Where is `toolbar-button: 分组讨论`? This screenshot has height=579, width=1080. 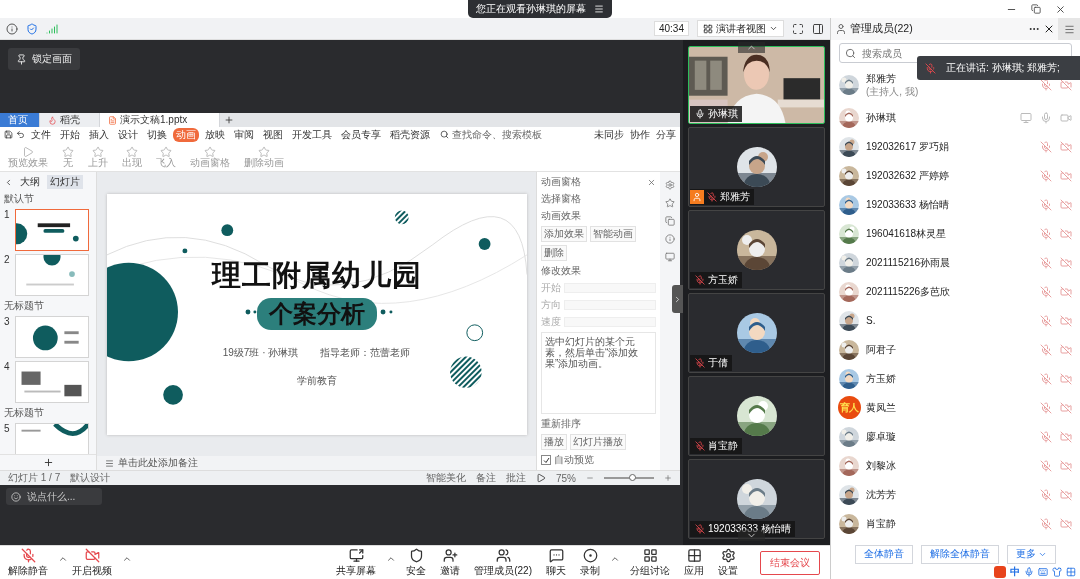
toolbar-button: 分组讨论 is located at coordinates (650, 562).